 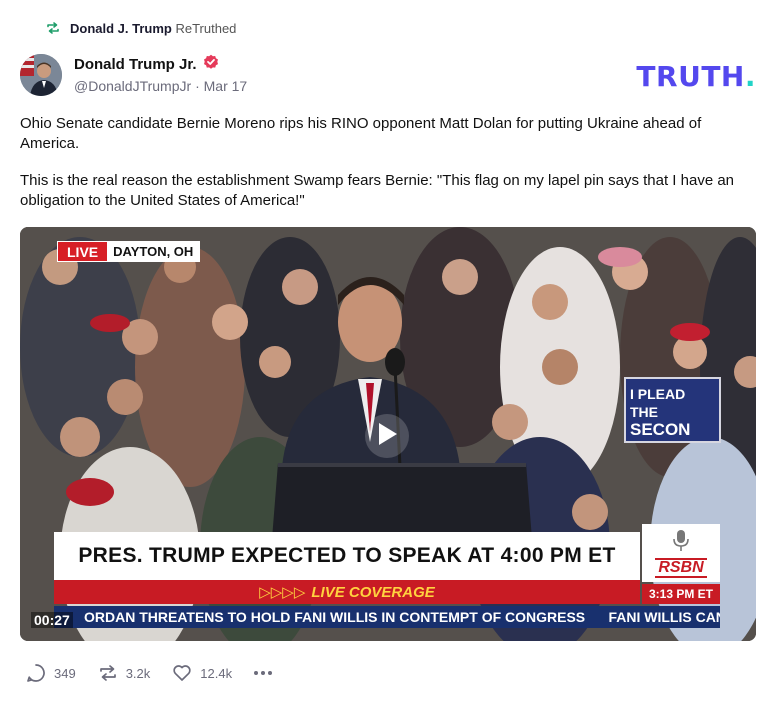 I want to click on post-date: Mar 17, so click(x=226, y=86).